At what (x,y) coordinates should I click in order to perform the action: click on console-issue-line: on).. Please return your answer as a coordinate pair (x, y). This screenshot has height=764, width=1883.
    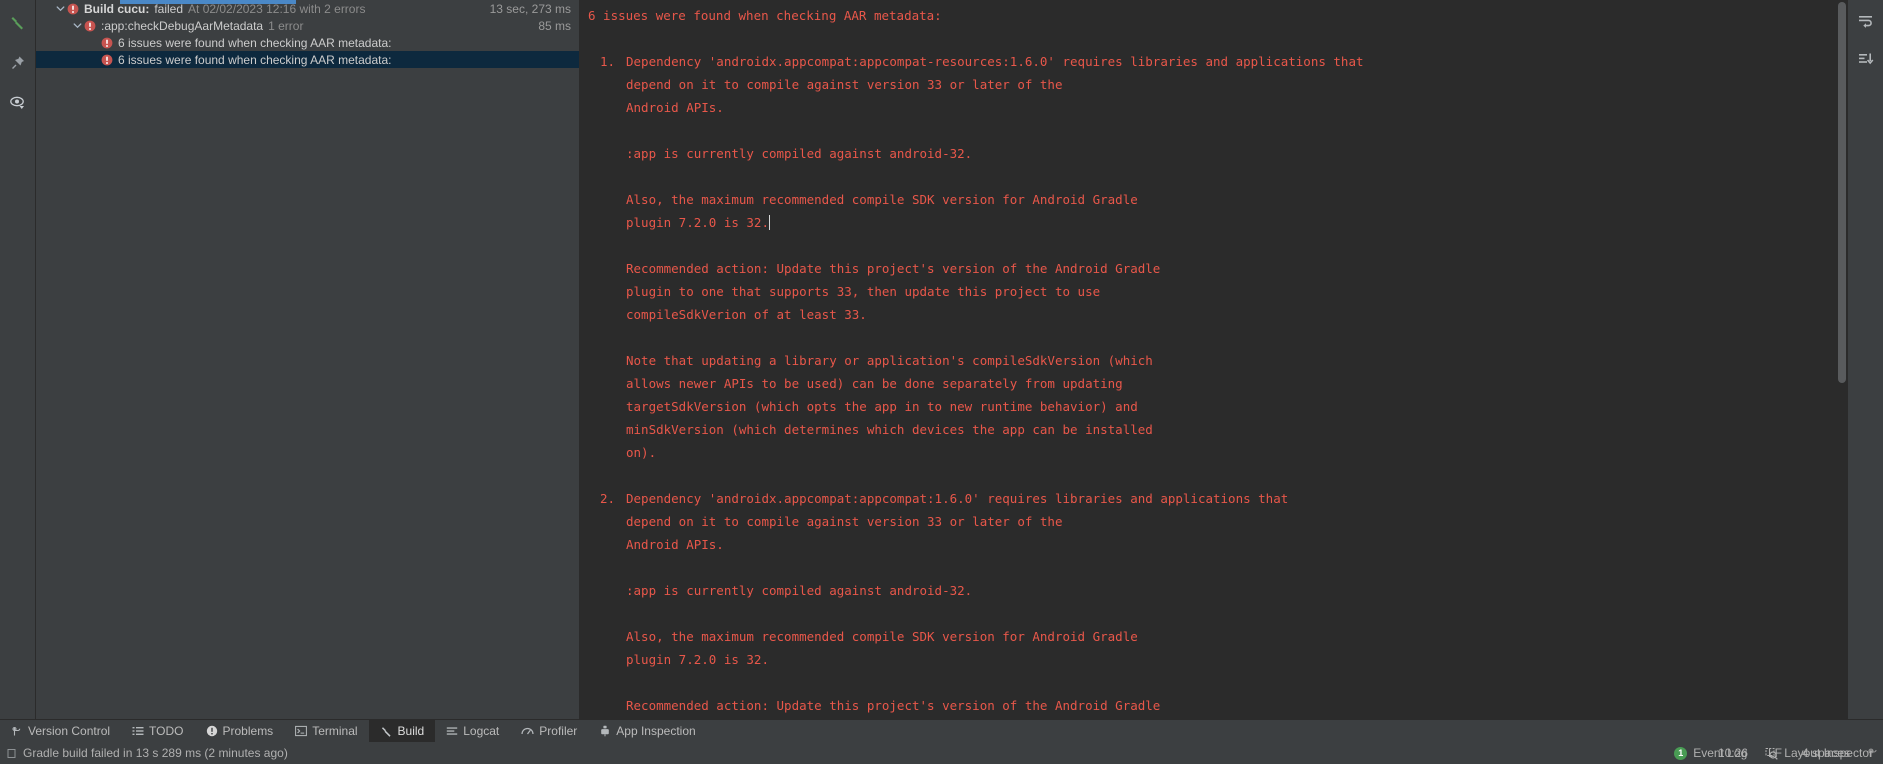
    Looking at the image, I should click on (641, 452).